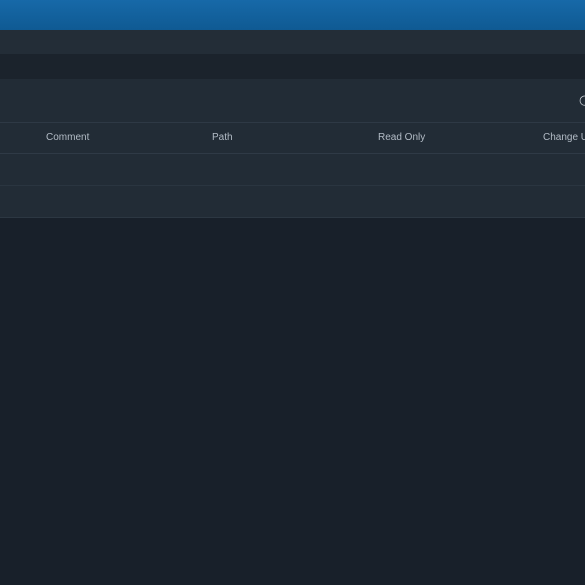 This screenshot has width=585, height=585. Describe the element at coordinates (292, 66) in the screenshot. I see `sub-header-bar` at that location.